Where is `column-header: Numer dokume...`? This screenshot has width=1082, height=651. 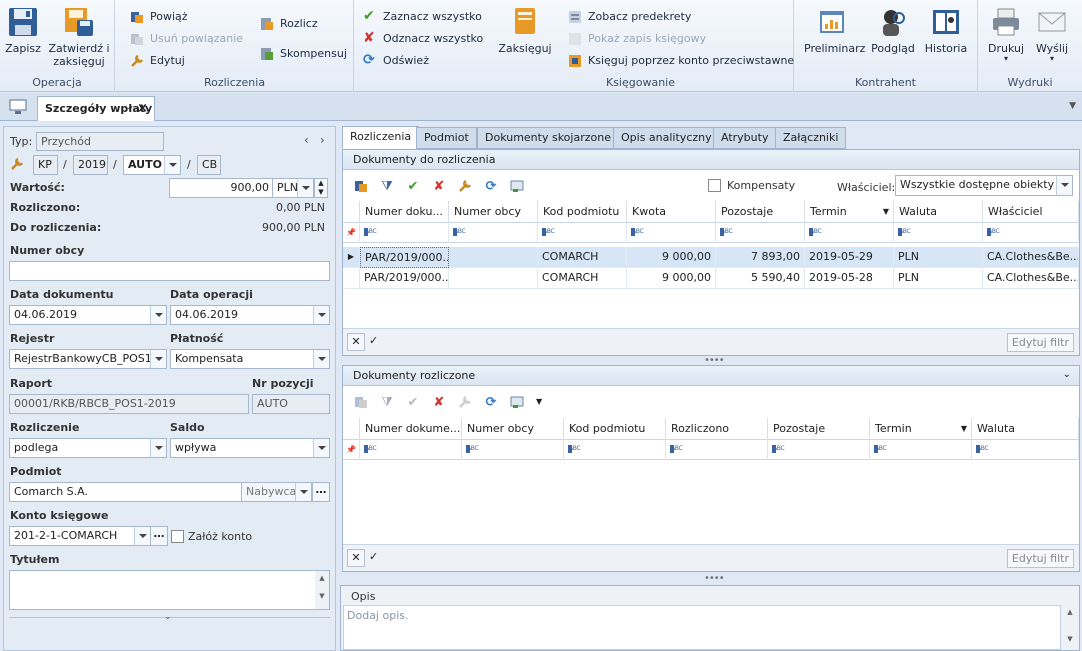 column-header: Numer dokume... is located at coordinates (411, 429).